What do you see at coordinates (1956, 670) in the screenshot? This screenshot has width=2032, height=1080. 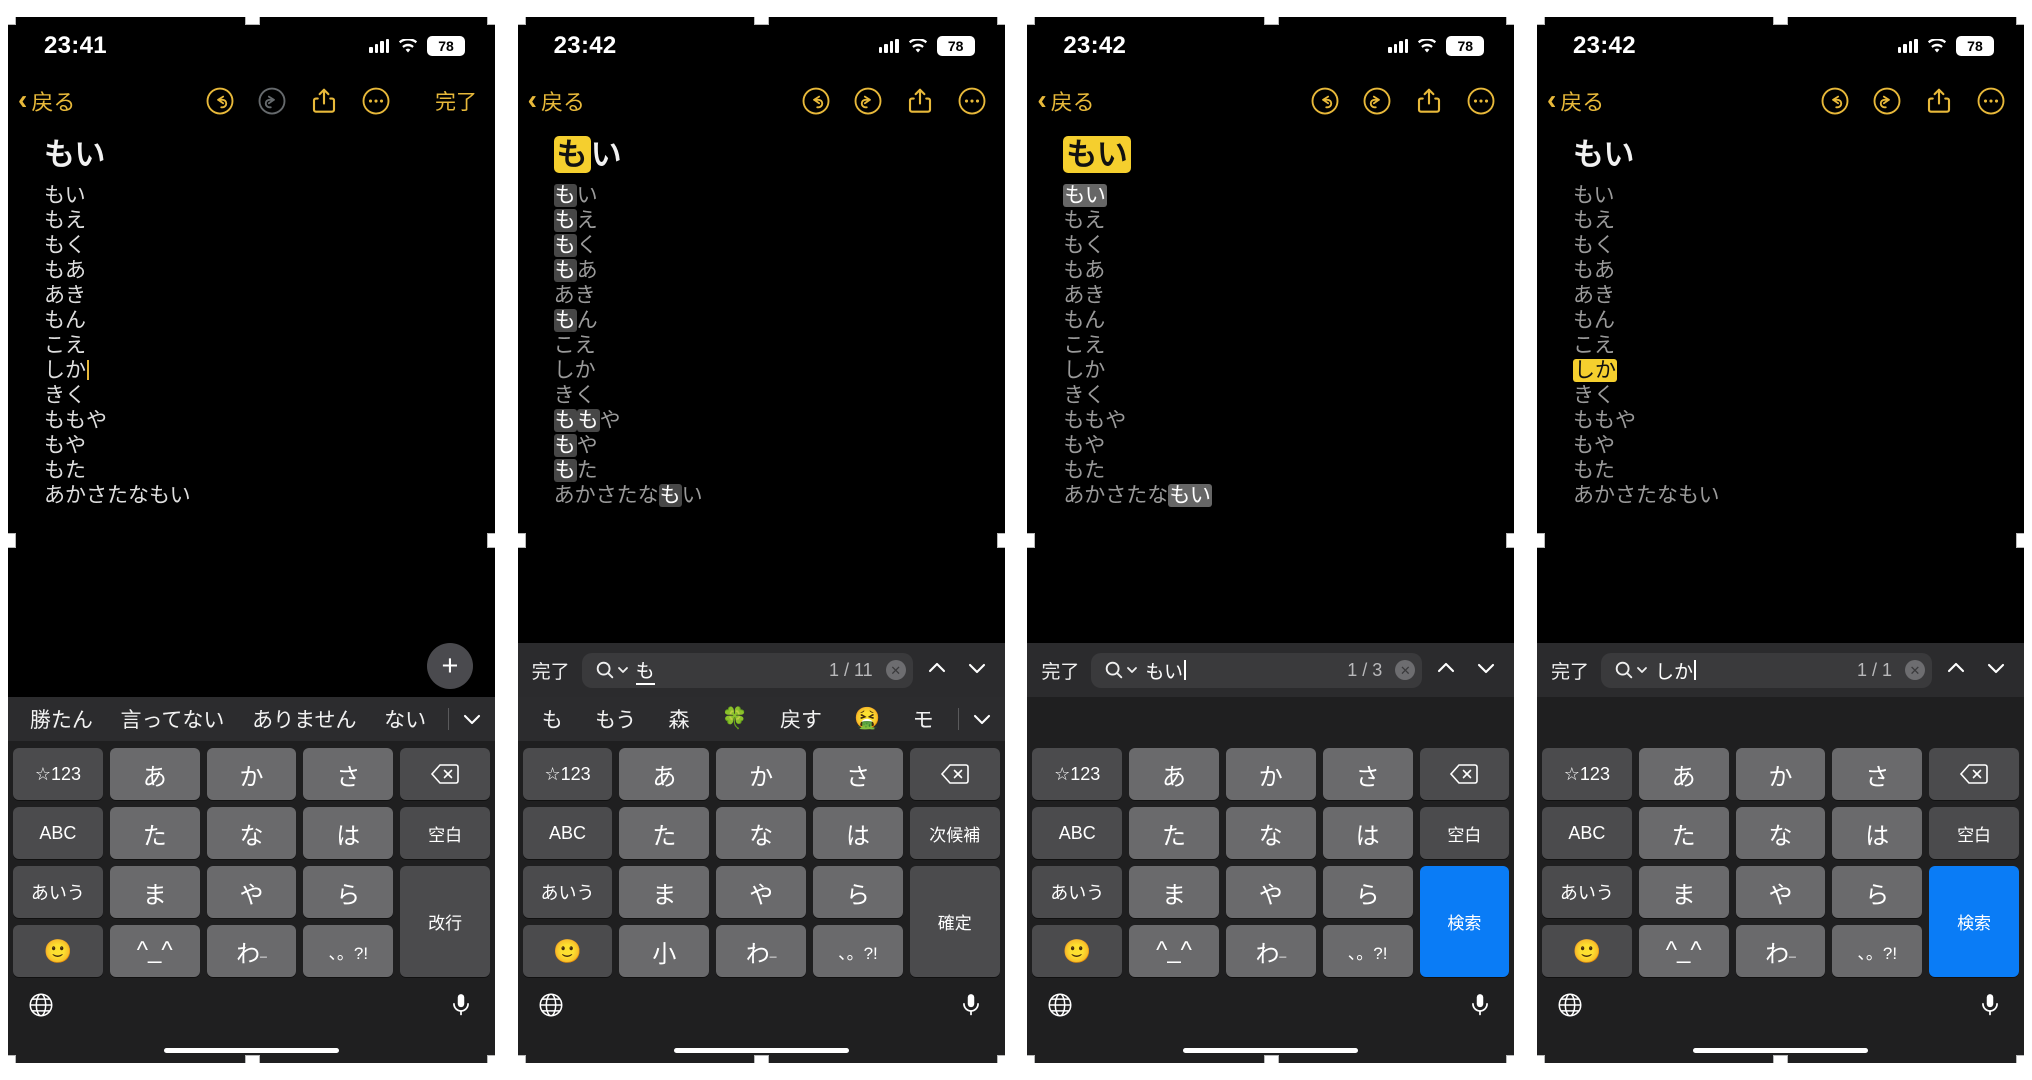 I see `chevron-up-icon` at bounding box center [1956, 670].